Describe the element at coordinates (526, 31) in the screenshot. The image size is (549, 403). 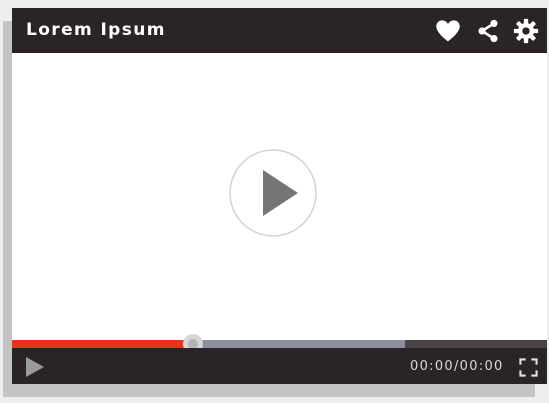
I see `gear-icon` at that location.